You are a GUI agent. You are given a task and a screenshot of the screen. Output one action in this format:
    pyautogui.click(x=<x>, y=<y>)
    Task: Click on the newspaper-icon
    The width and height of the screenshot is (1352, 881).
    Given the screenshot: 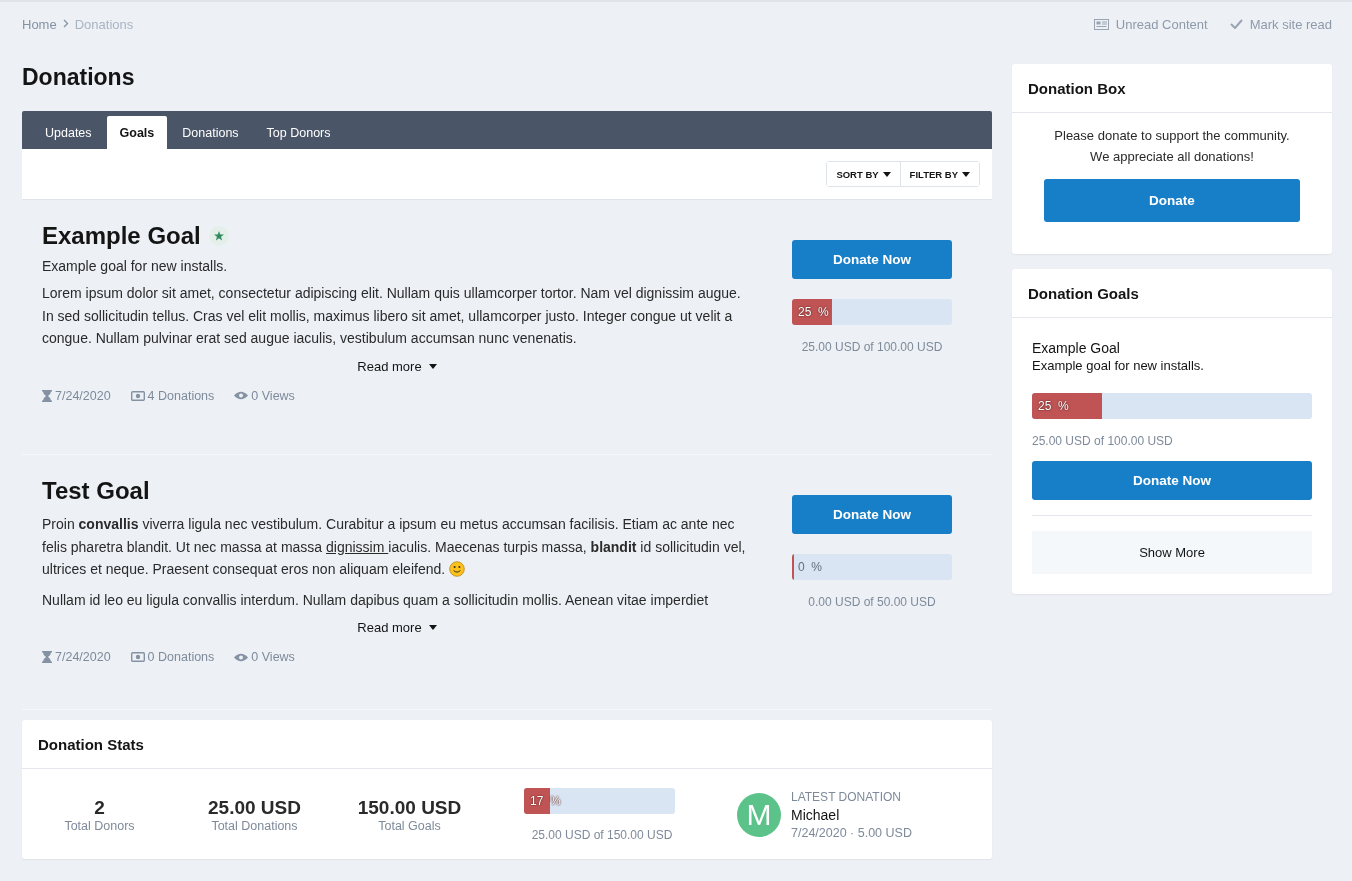 What is the action you would take?
    pyautogui.click(x=1101, y=24)
    